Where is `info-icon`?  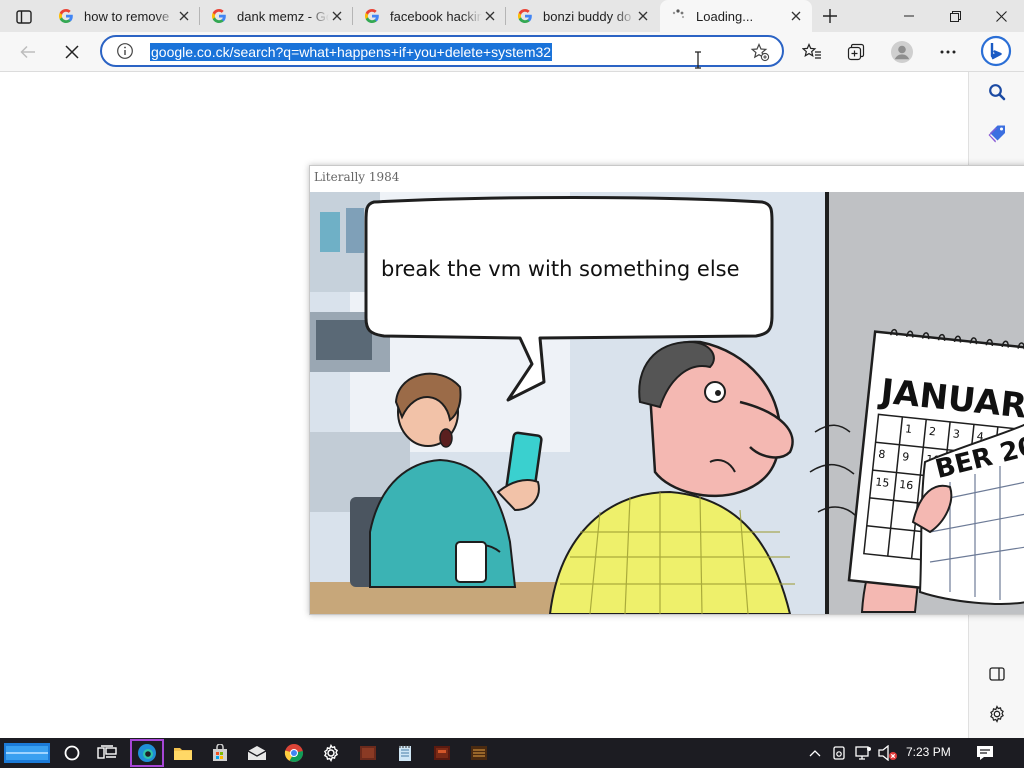
info-icon is located at coordinates (125, 51).